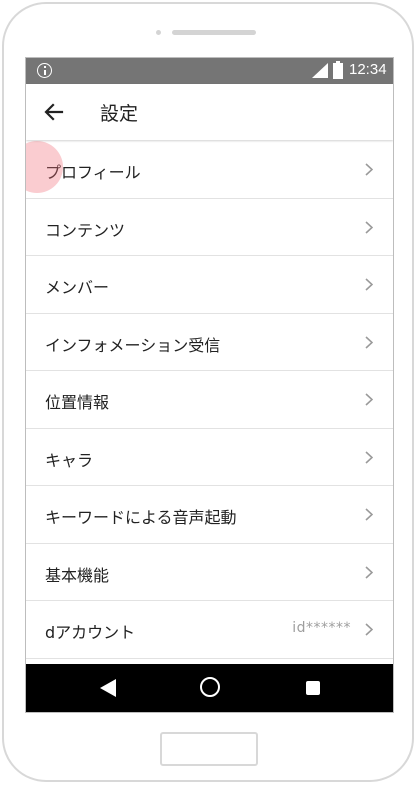 The height and width of the screenshot is (786, 420). Describe the element at coordinates (209, 112) in the screenshot. I see `app-bar: 設定` at that location.